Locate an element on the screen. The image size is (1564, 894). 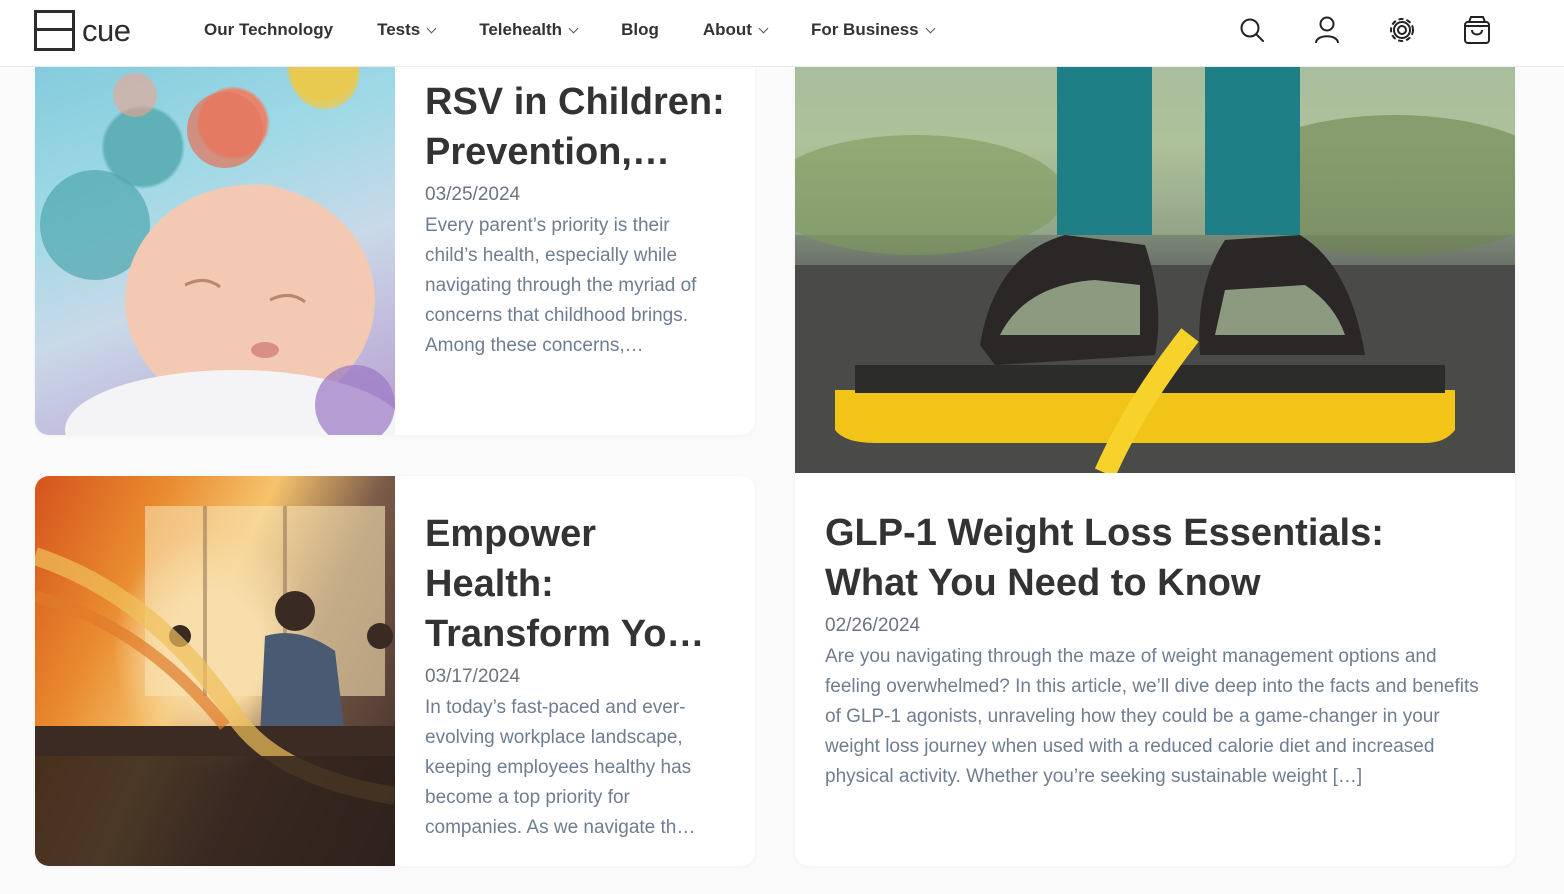
nav-telehealth: Telehealth is located at coordinates (529, 30).